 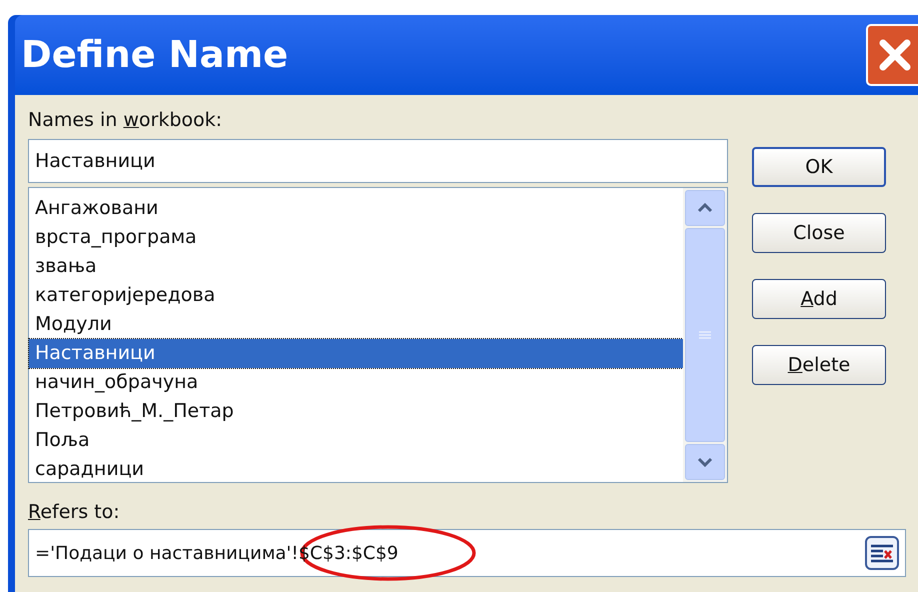 I want to click on list-item: сарадници, so click(x=356, y=469).